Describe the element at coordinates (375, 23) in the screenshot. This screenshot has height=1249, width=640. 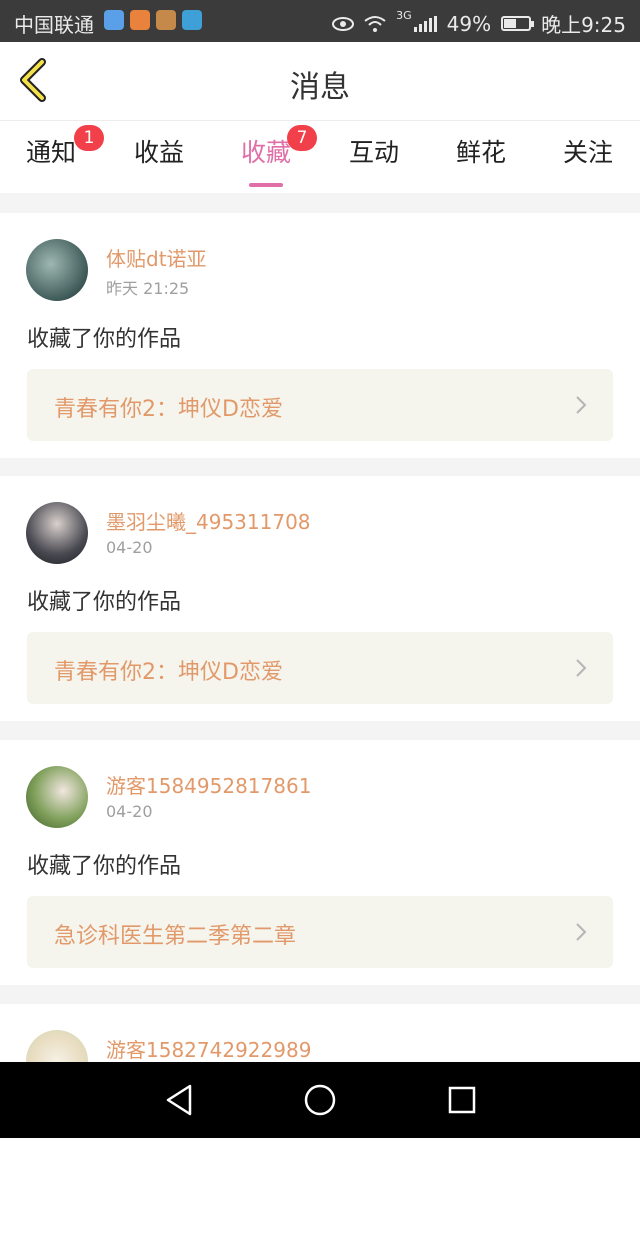
I see `wifi-icon` at that location.